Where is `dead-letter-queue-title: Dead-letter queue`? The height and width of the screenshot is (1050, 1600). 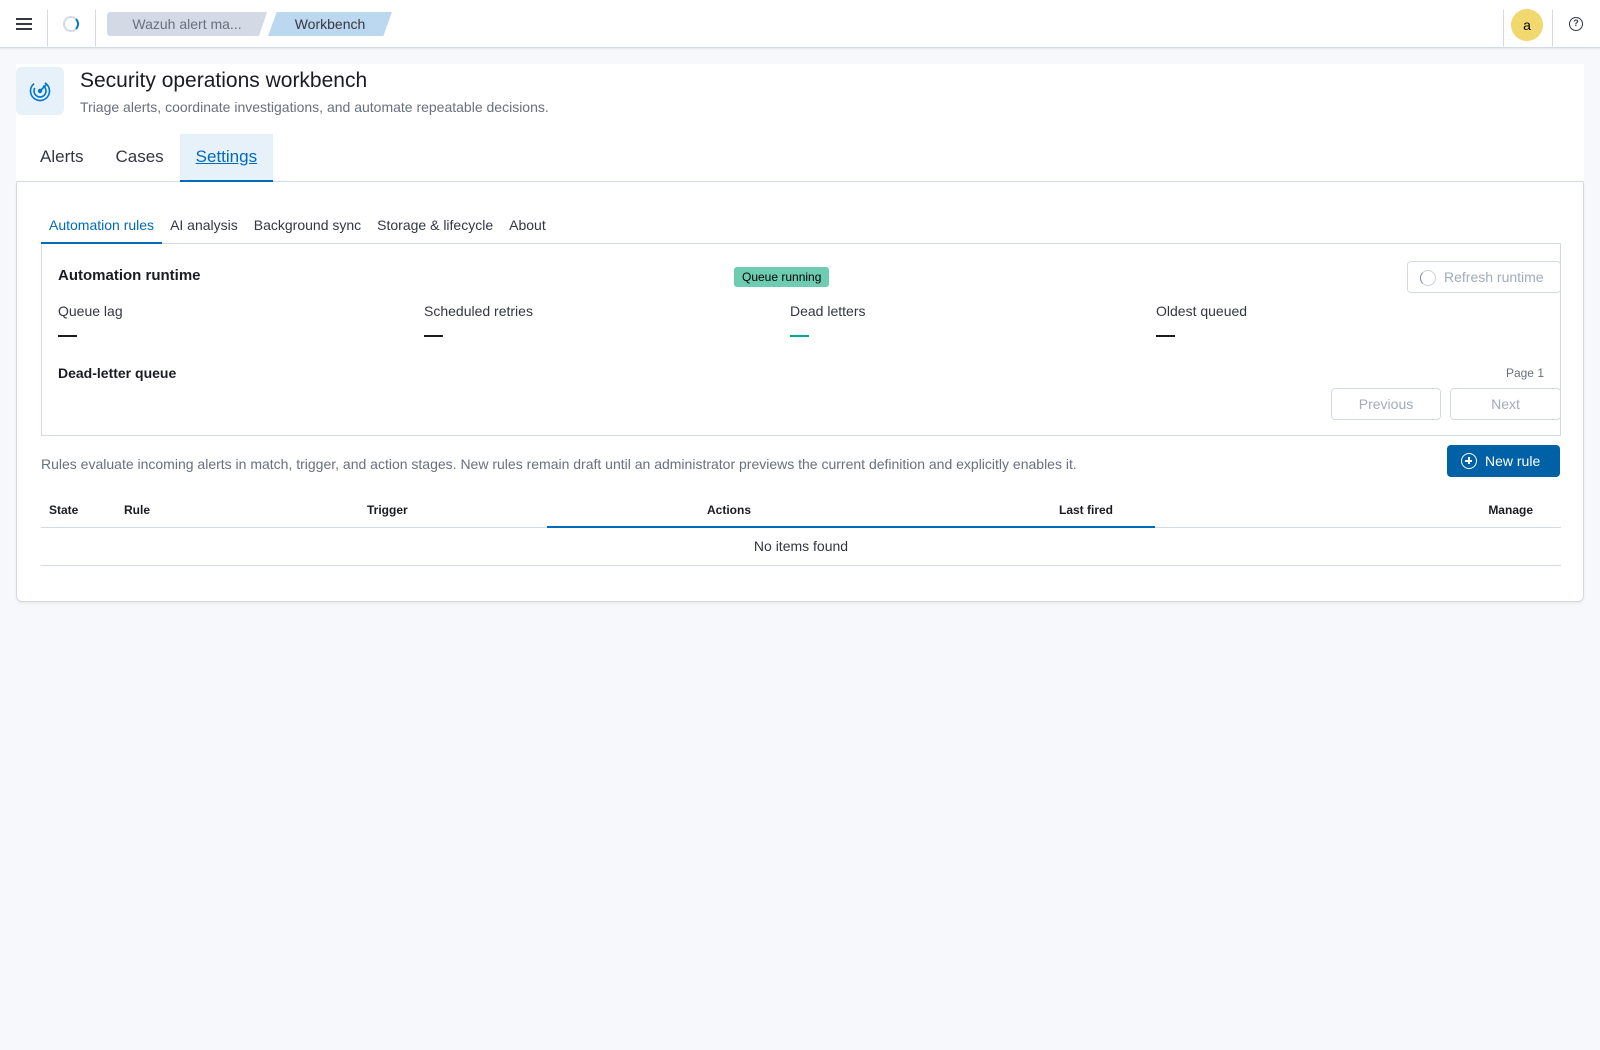 dead-letter-queue-title: Dead-letter queue is located at coordinates (117, 373).